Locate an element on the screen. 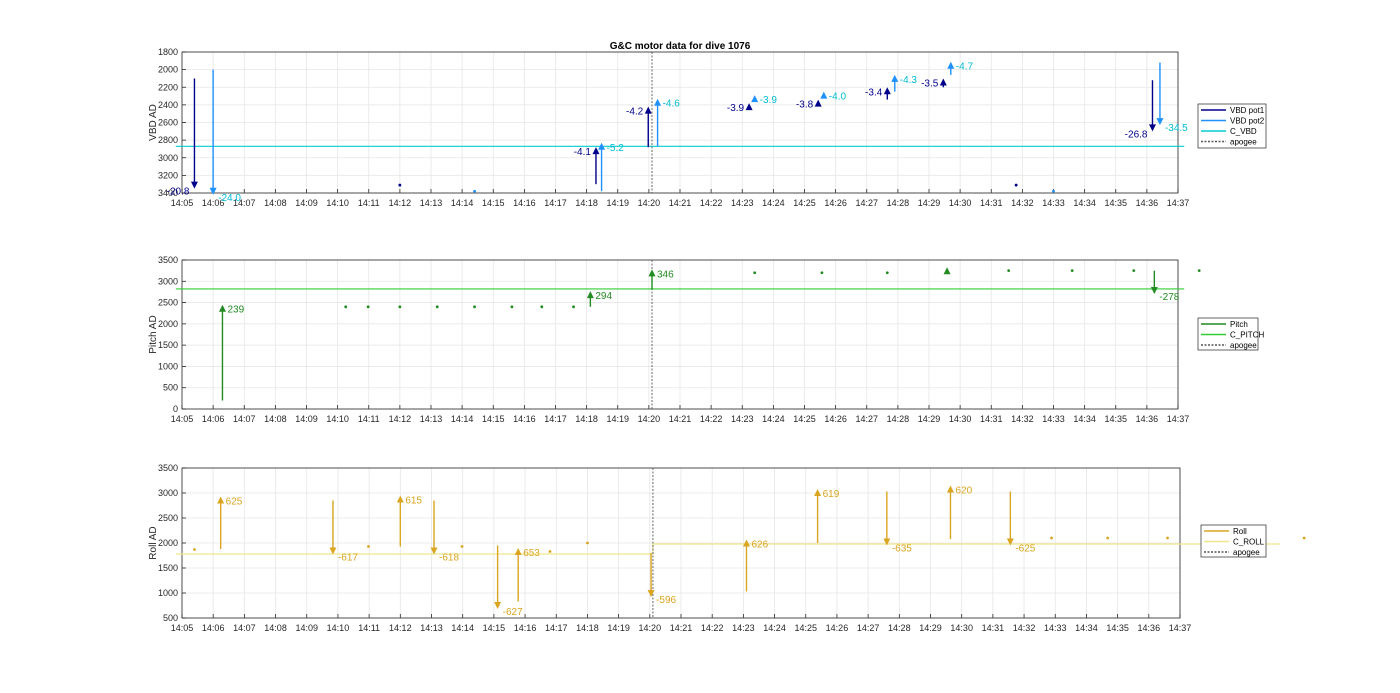 The width and height of the screenshot is (1400, 693). move-label: -3.8 is located at coordinates (805, 105).